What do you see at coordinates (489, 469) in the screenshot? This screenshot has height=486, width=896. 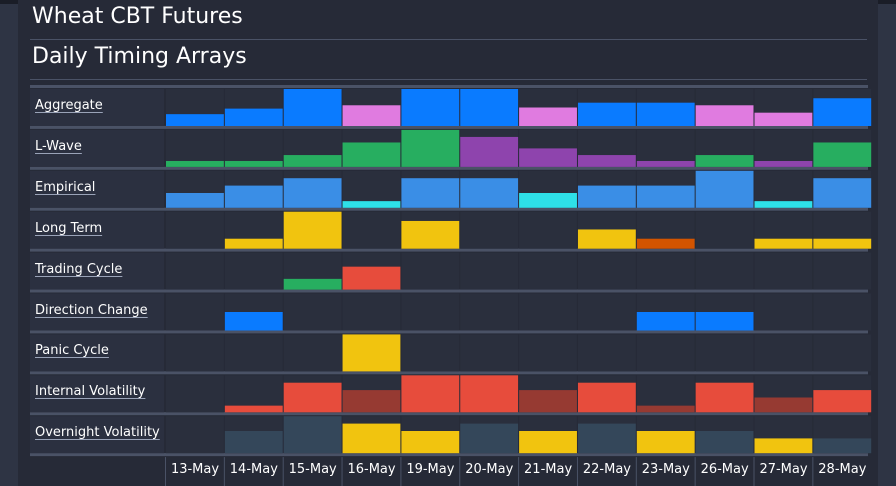 I see `x-tick-label: 20-May` at bounding box center [489, 469].